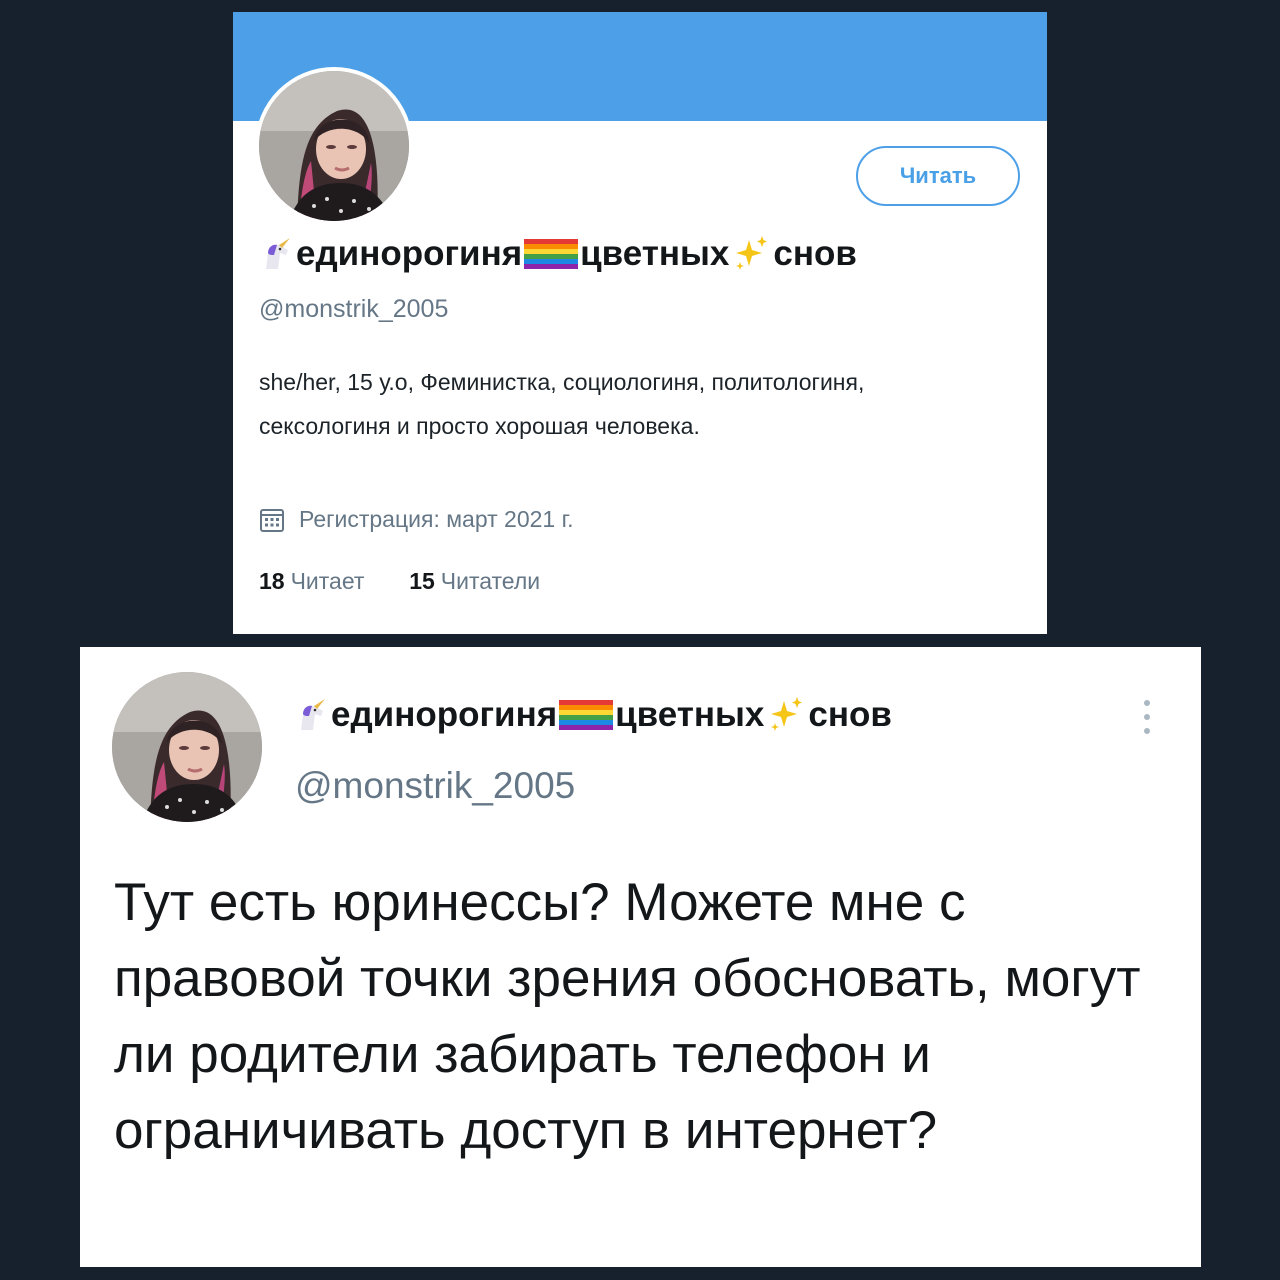 The height and width of the screenshot is (1280, 1280). Describe the element at coordinates (938, 176) in the screenshot. I see `follow-button: Читать` at that location.